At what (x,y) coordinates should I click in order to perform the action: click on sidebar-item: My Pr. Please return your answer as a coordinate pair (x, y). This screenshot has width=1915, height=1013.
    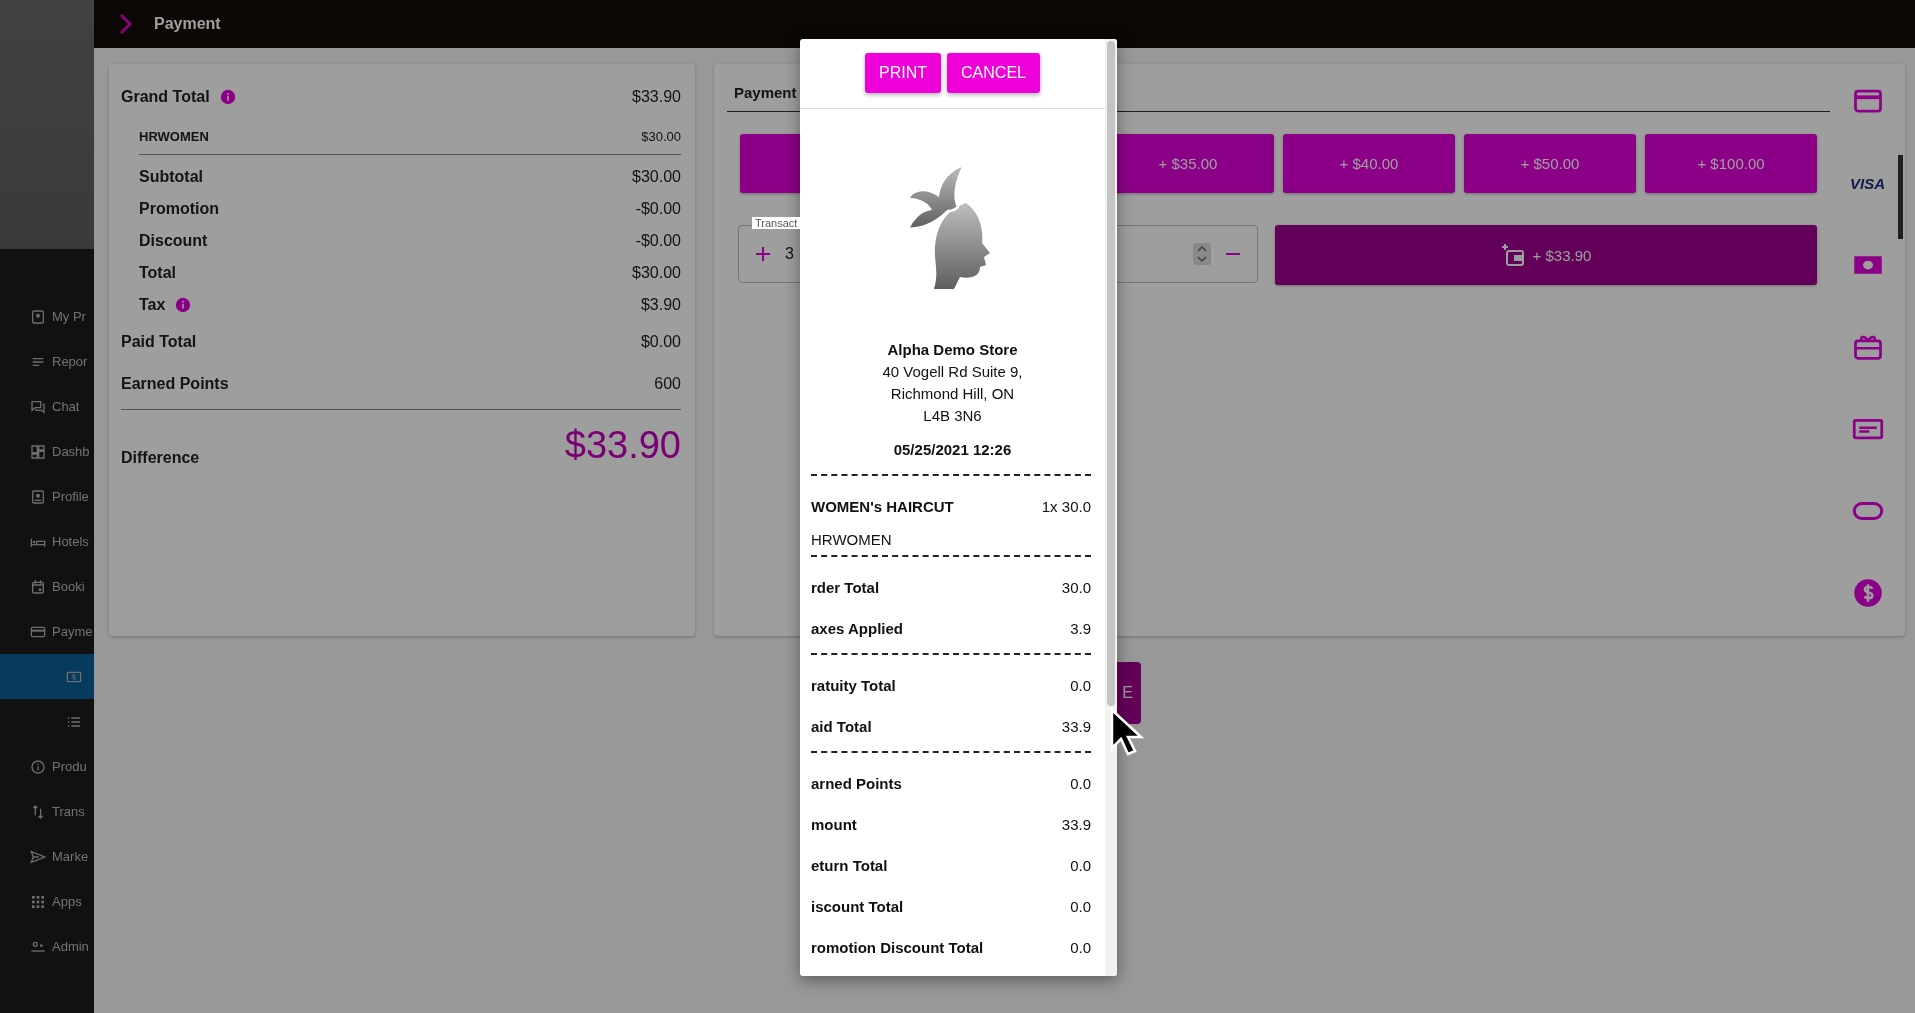
    Looking at the image, I should click on (47, 316).